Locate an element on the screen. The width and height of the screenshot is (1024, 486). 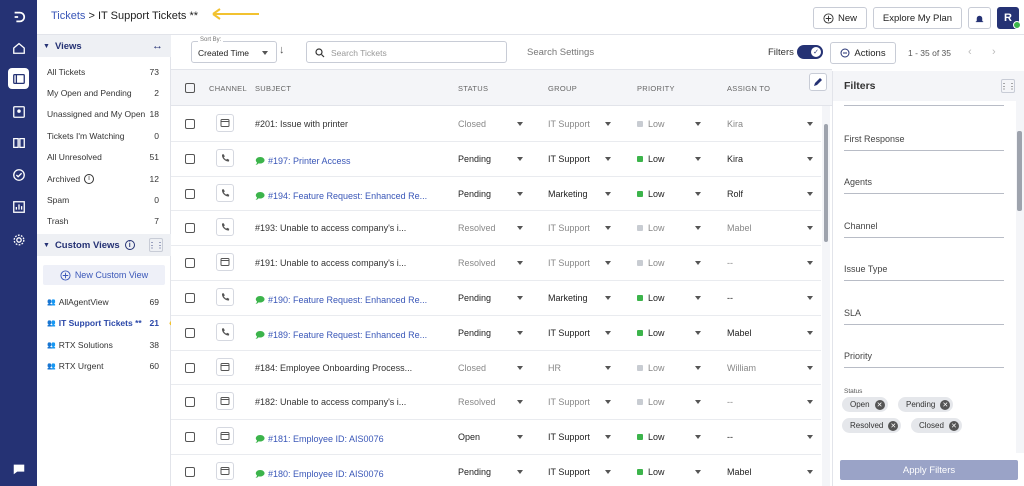
ticket-subject-link: 🗩 #197: Printer Access is located at coordinates (303, 162).